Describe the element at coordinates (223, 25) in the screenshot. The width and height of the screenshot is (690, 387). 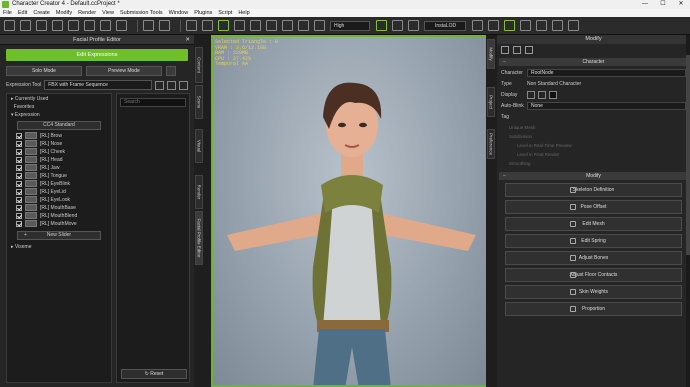
I see `select-icon` at that location.